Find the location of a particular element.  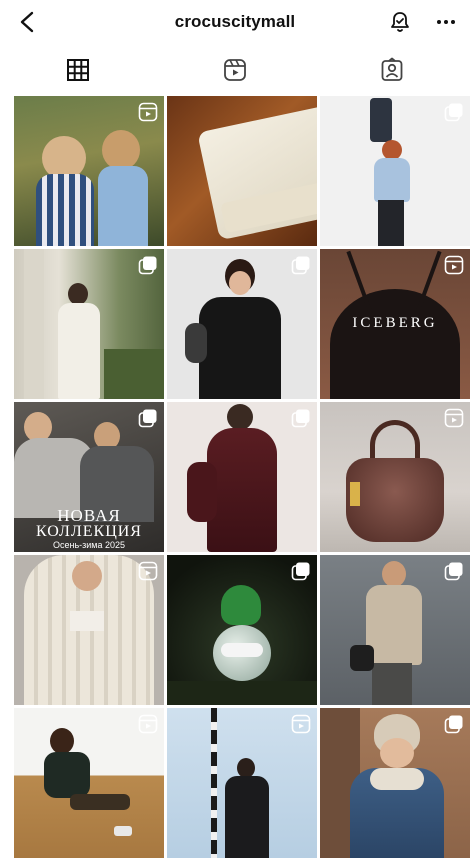

tab-reels is located at coordinates (235, 70).